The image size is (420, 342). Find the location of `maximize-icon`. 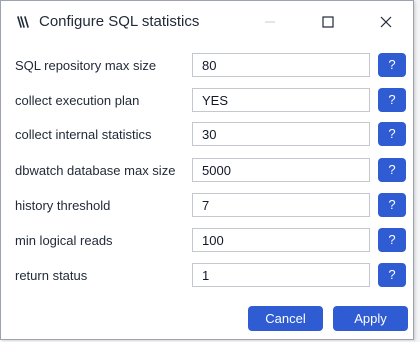

maximize-icon is located at coordinates (328, 22).